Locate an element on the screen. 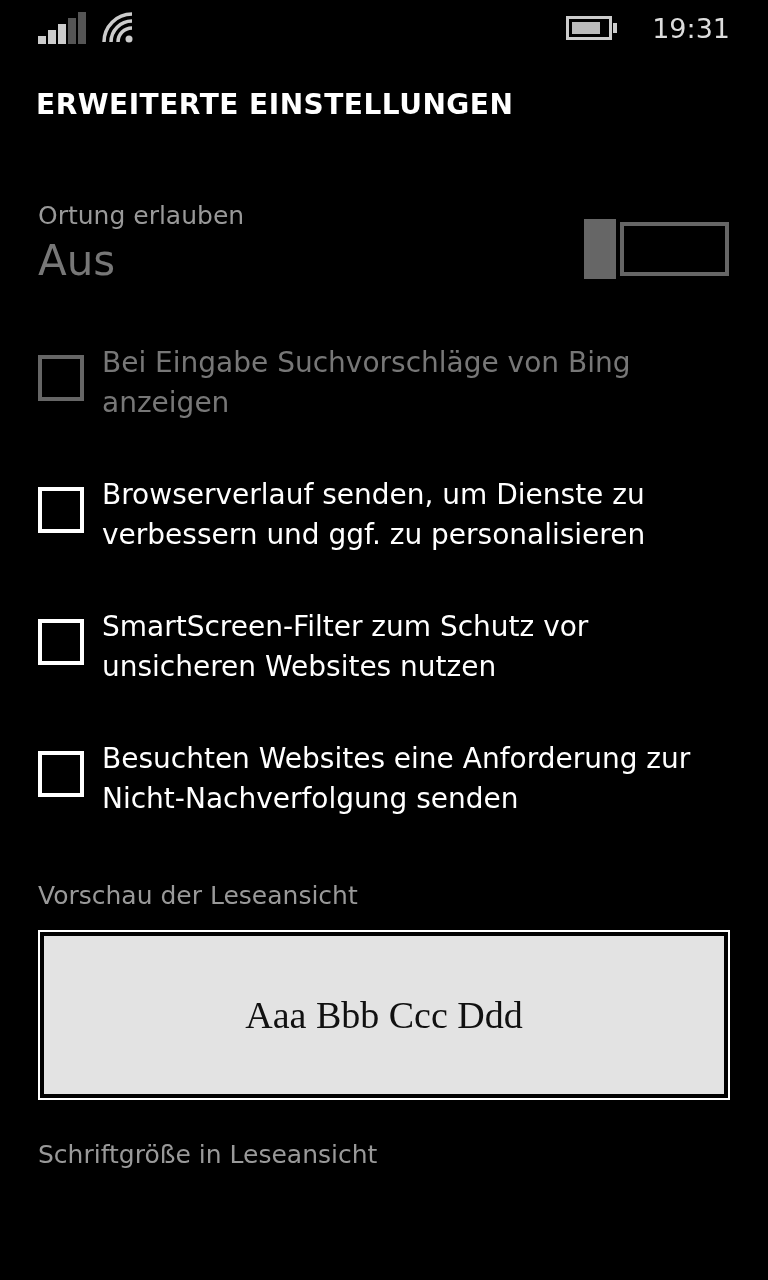 The height and width of the screenshot is (1280, 768). page-title: ERWEITERTE EINSTELLUNGEN is located at coordinates (275, 104).